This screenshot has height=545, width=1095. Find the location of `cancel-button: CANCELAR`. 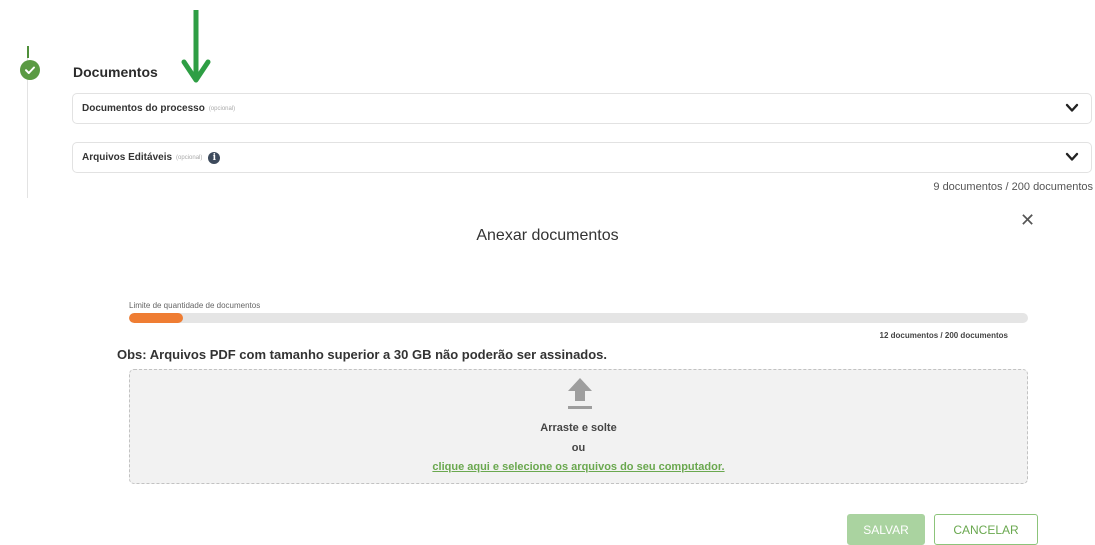

cancel-button: CANCELAR is located at coordinates (986, 529).